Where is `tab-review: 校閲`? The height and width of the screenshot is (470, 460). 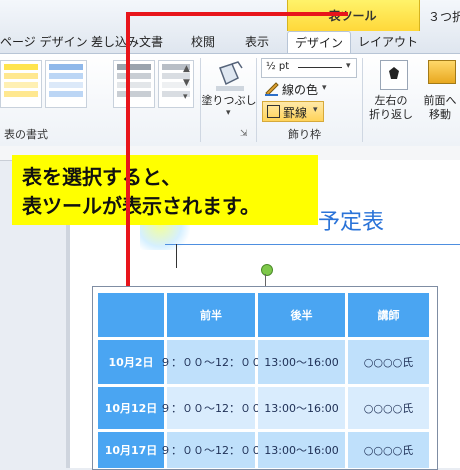
tab-review: 校閲 is located at coordinates (203, 42).